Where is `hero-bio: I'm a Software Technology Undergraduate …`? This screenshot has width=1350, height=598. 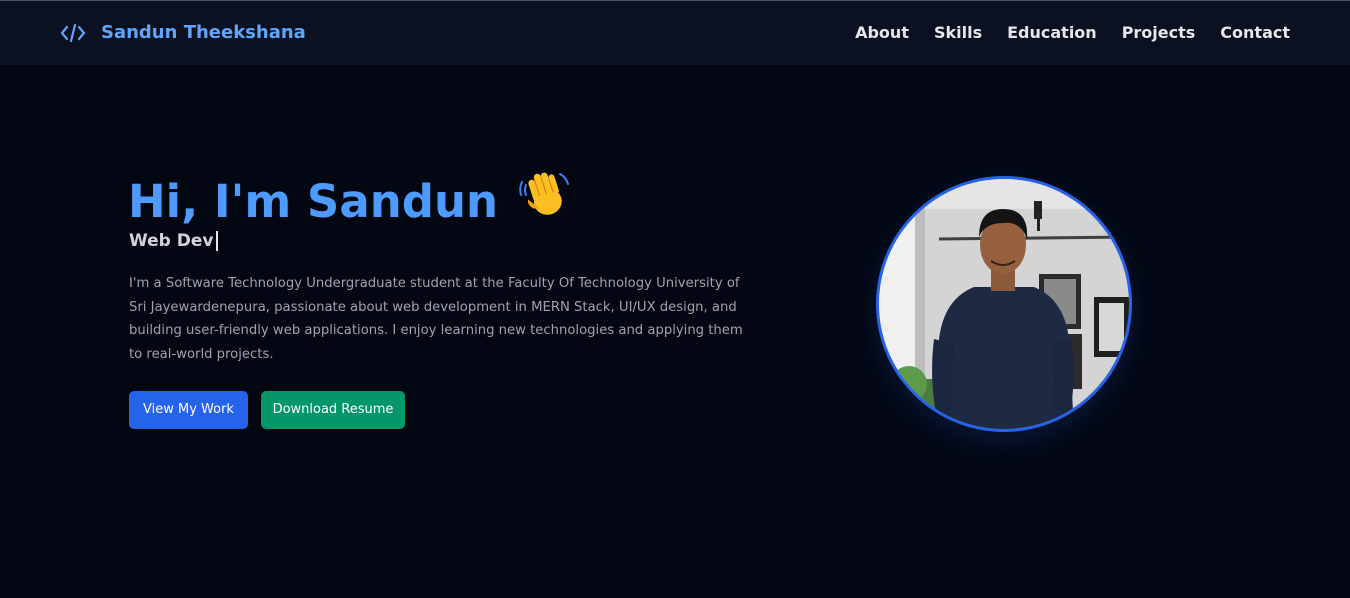
hero-bio: I'm a Software Technology Undergraduate … is located at coordinates (436, 319).